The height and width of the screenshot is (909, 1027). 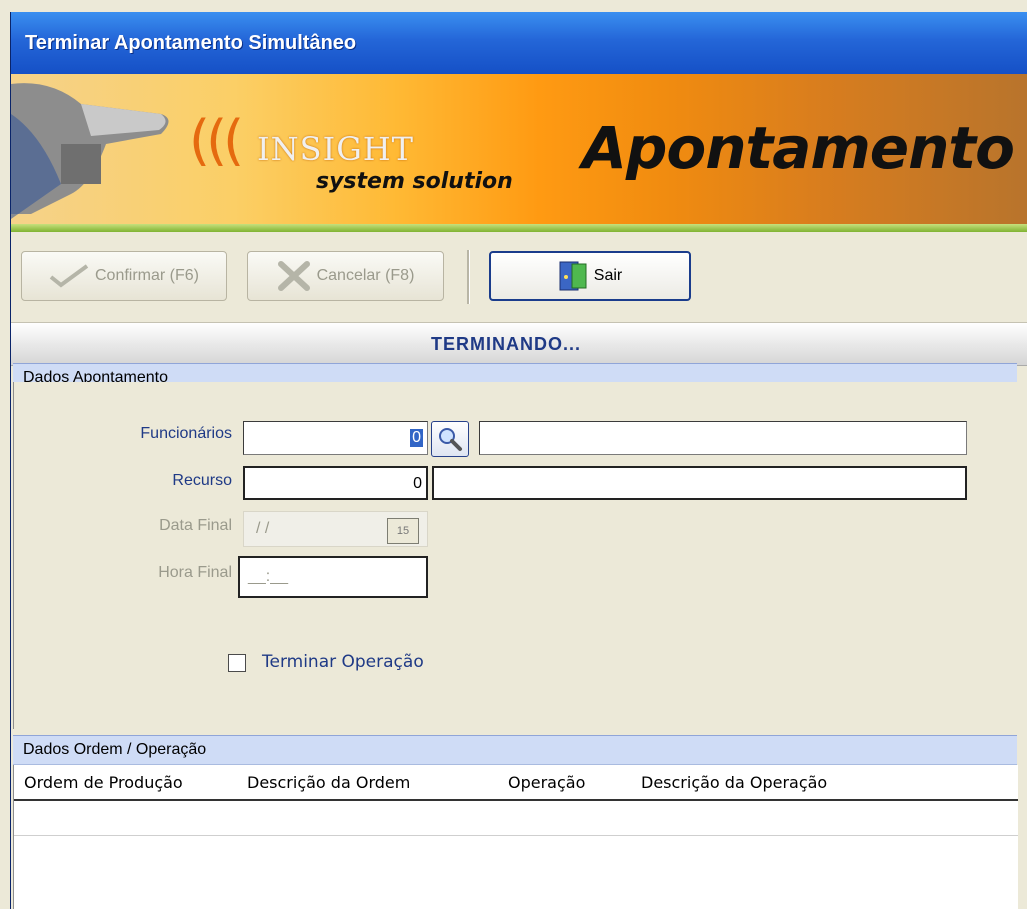 I want to click on exit-button-label: Sair, so click(x=608, y=275).